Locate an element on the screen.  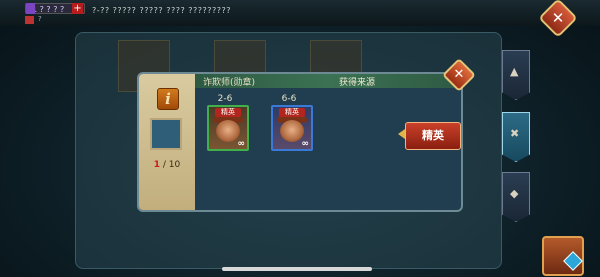
side-banner-helmet: ▲ is located at coordinates (516, 75).